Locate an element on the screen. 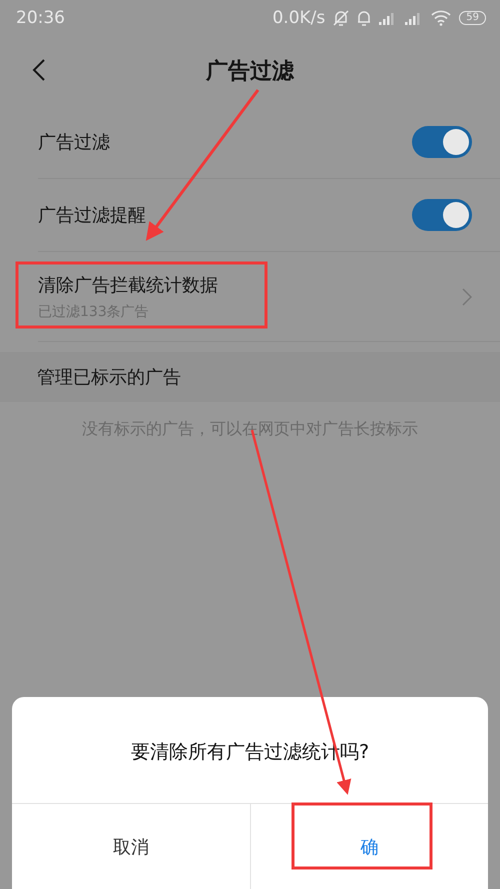 The height and width of the screenshot is (889, 500). bell-icon is located at coordinates (364, 18).